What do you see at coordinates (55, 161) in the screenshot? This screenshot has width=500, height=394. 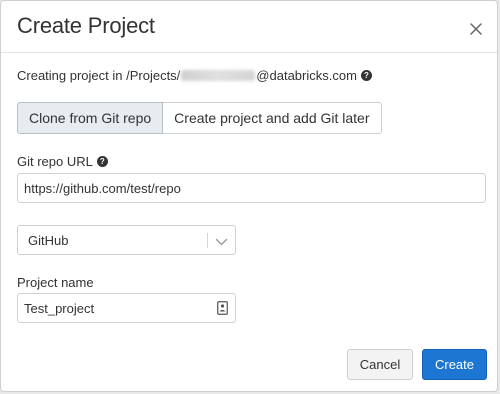 I see `git-url-label: Git repo URL` at bounding box center [55, 161].